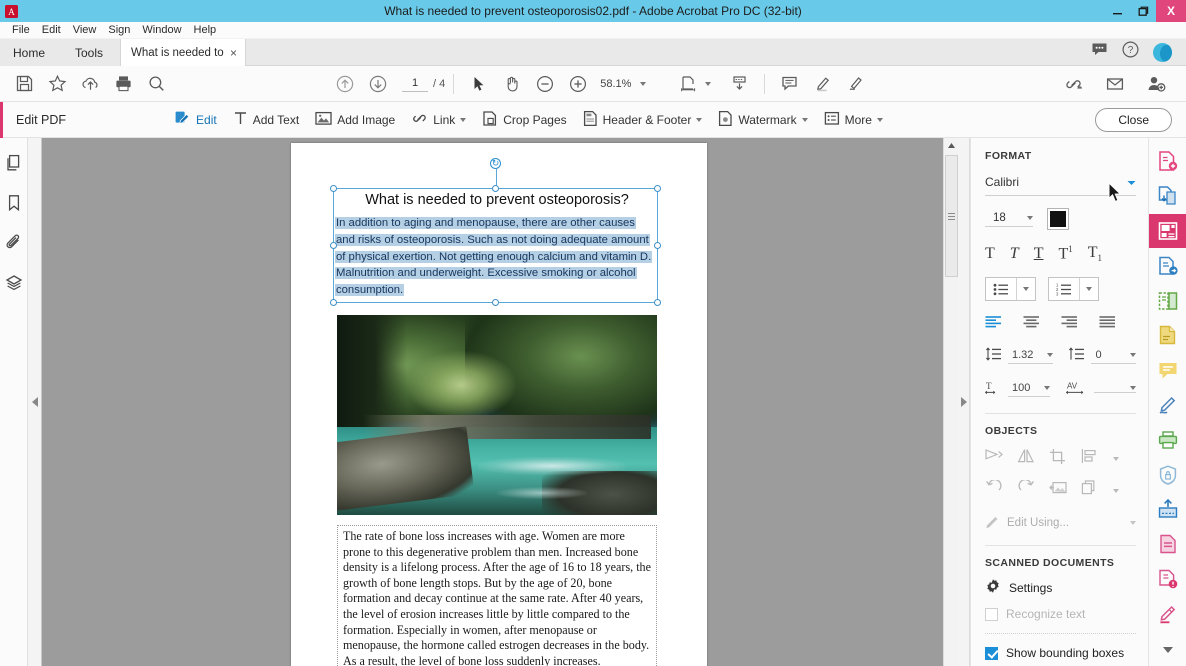 The width and height of the screenshot is (1186, 666). I want to click on align-center-icon, so click(1031, 324).